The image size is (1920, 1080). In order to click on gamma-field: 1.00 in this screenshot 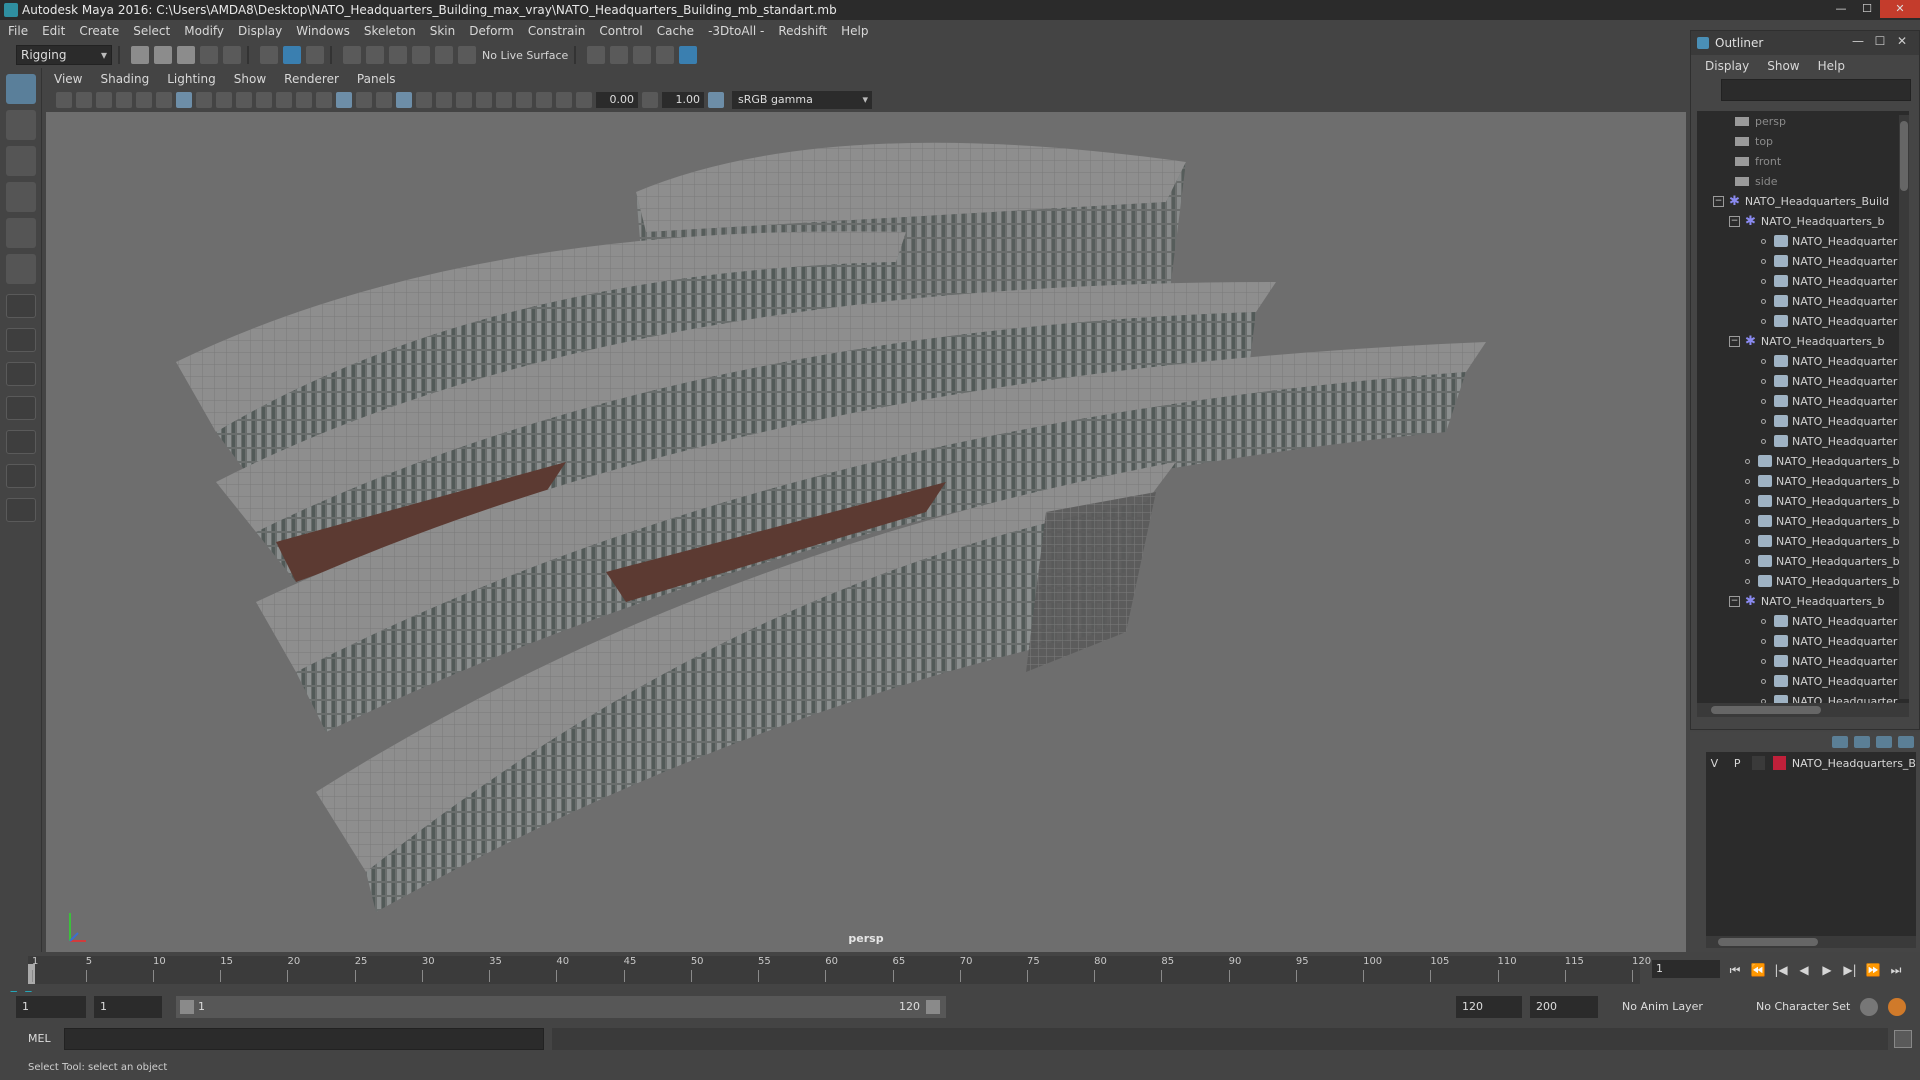, I will do `click(683, 100)`.